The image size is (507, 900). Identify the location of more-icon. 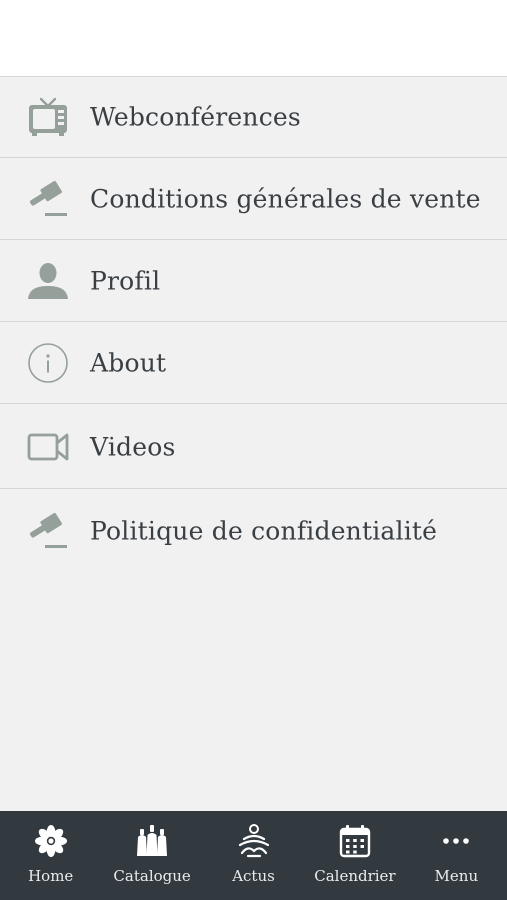
(456, 841).